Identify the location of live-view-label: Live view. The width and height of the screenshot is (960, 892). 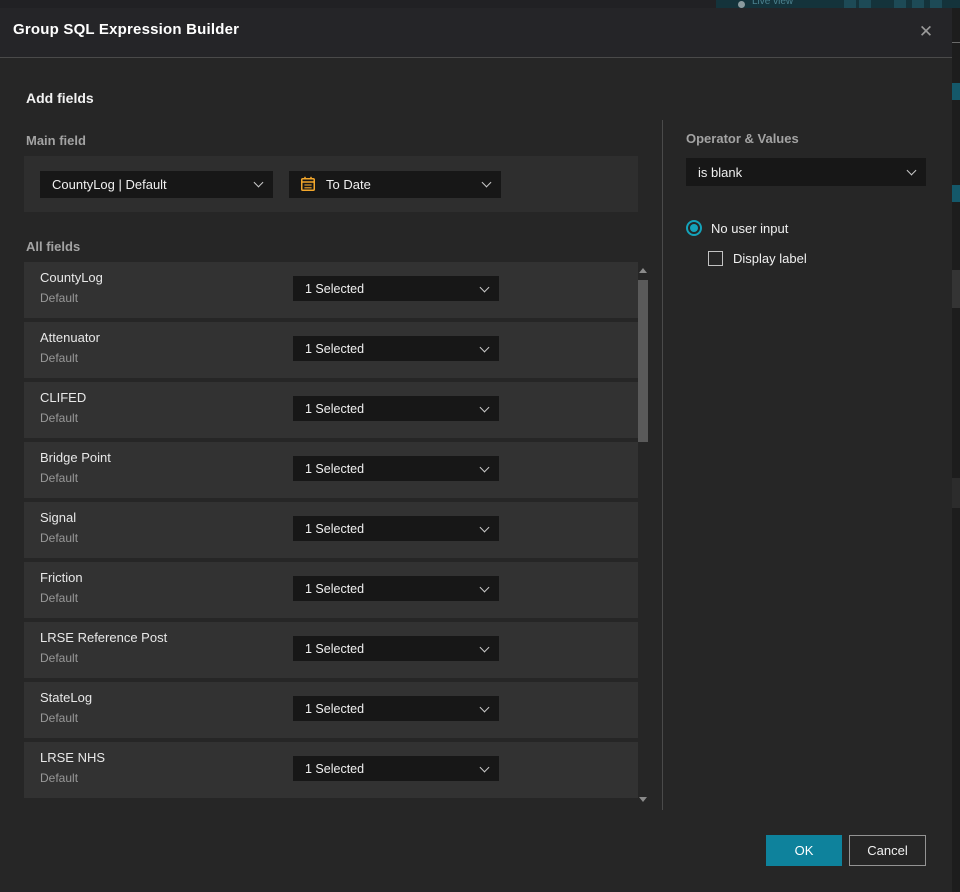
(773, 3).